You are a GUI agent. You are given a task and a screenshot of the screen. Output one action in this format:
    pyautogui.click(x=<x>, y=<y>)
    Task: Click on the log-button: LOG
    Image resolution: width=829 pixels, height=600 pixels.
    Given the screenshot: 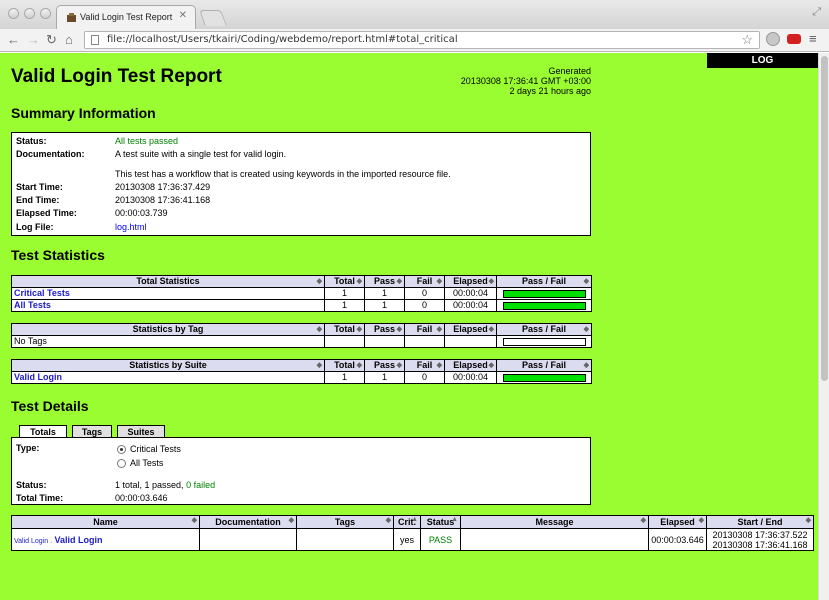 What is the action you would take?
    pyautogui.click(x=762, y=60)
    